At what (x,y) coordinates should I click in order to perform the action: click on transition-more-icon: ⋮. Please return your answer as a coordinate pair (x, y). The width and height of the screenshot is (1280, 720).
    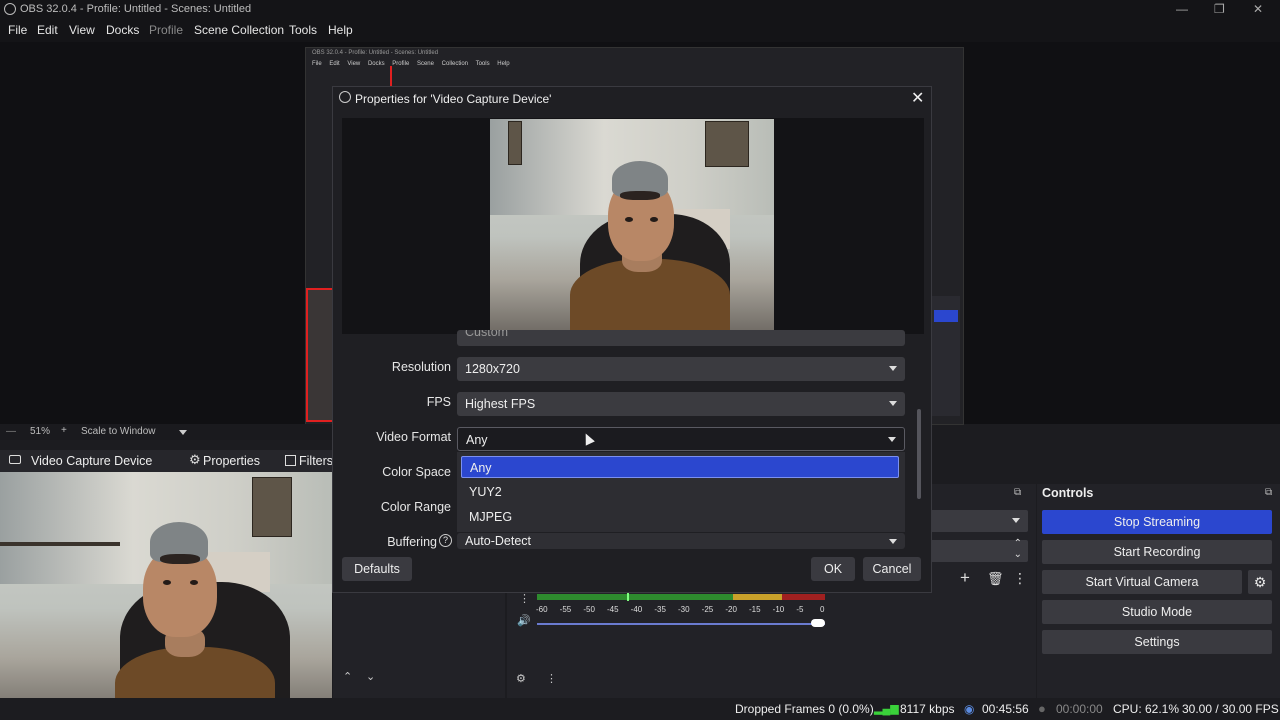
    Looking at the image, I should click on (1020, 578).